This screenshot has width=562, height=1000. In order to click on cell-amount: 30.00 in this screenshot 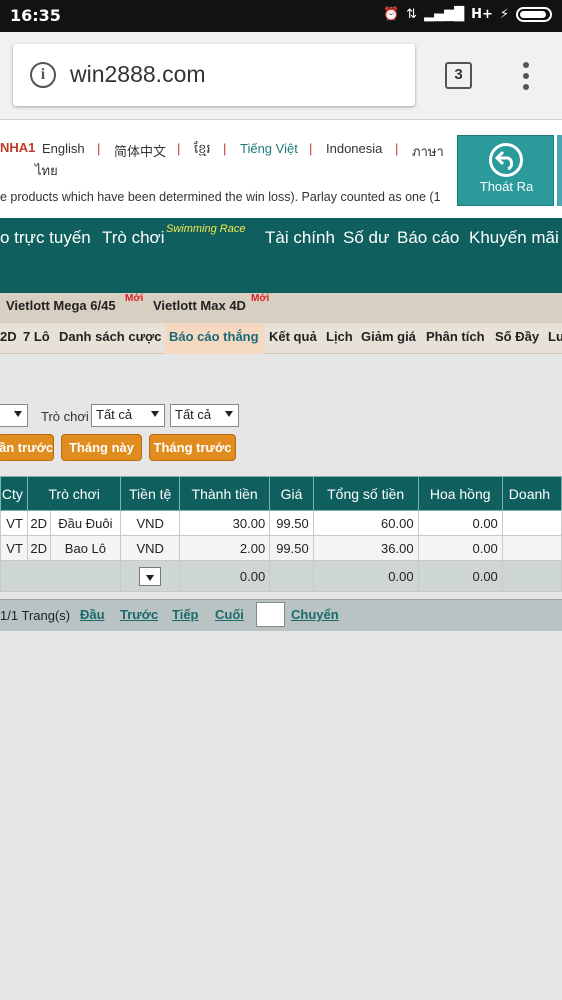, I will do `click(225, 523)`.